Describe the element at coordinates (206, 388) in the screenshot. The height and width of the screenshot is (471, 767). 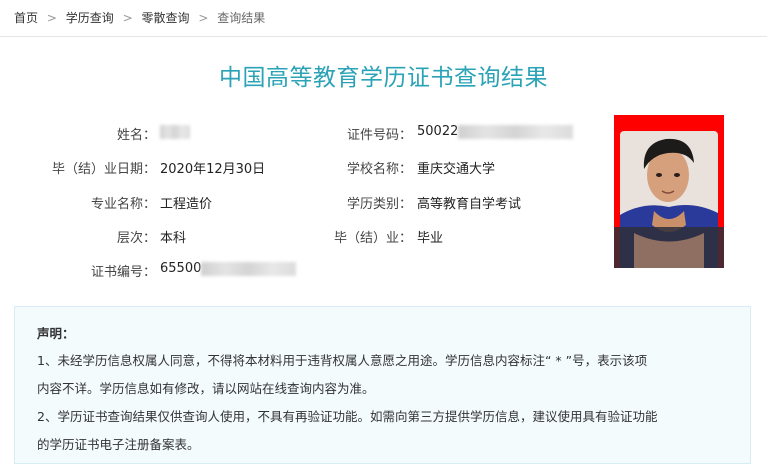
I see `disclaimer-line: 内容不详。学历信息如有修改，请以网站在线查询内容为准。` at that location.